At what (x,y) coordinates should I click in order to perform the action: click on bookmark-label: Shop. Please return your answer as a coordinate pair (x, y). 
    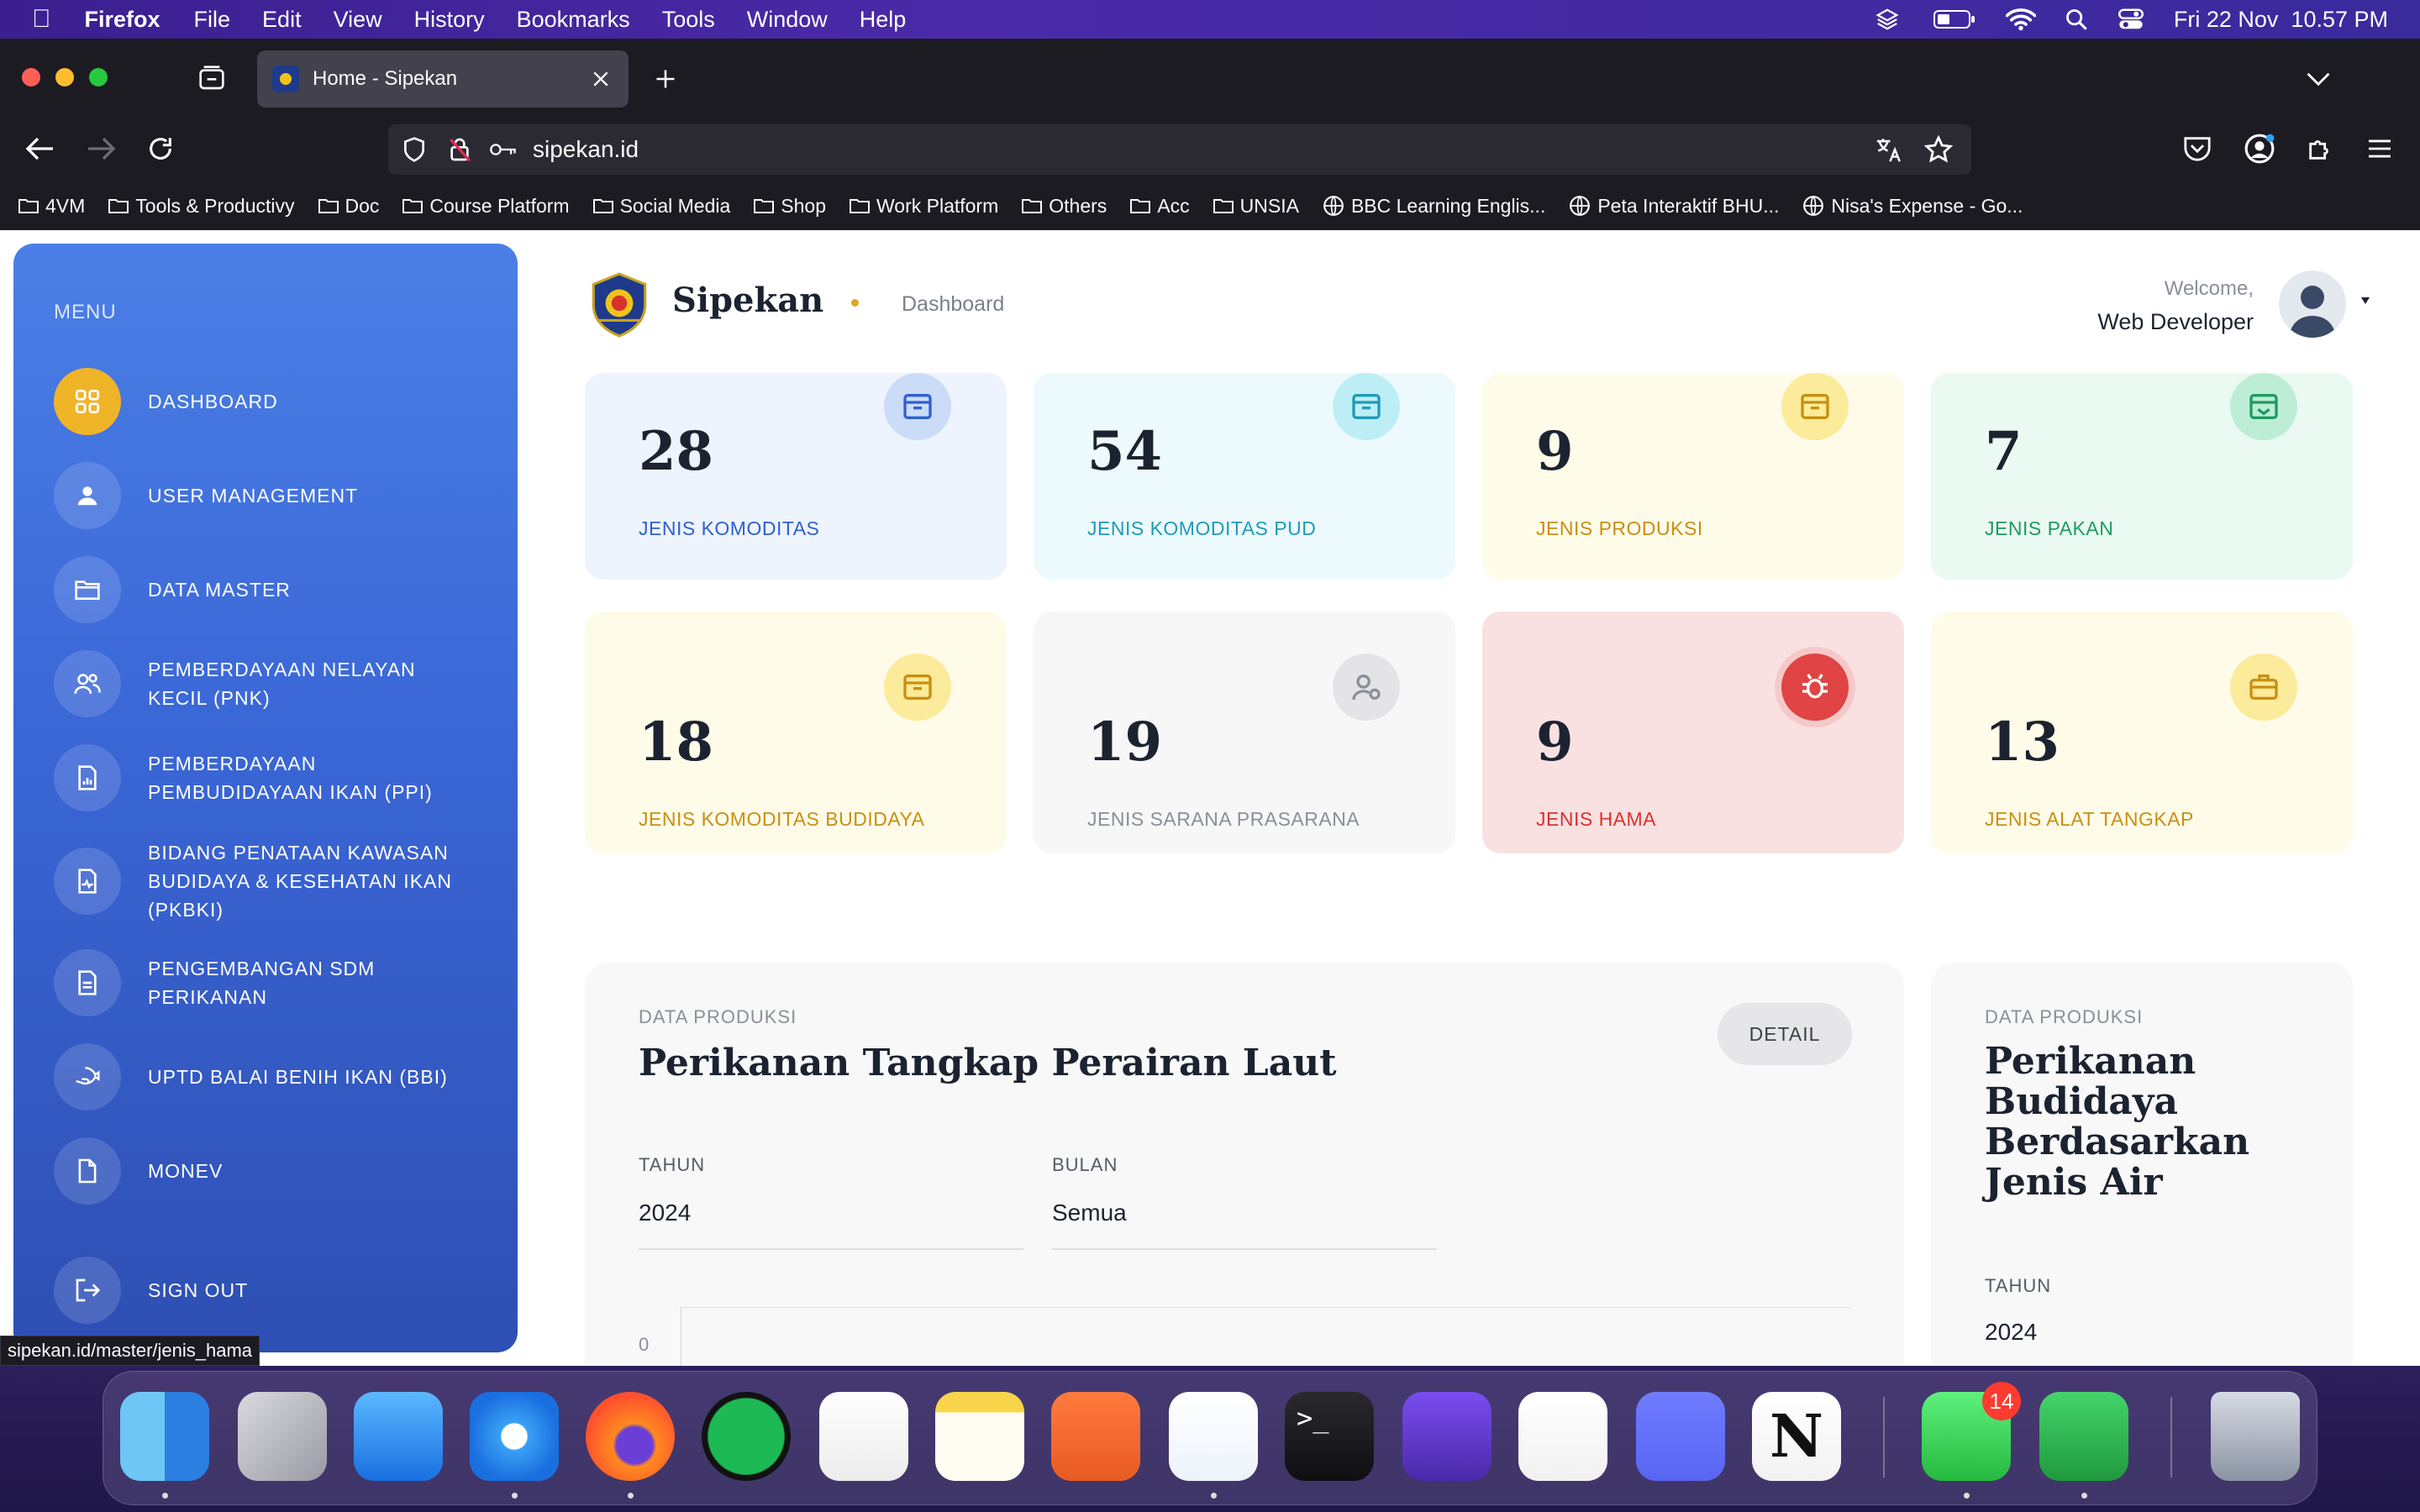
    Looking at the image, I should click on (803, 205).